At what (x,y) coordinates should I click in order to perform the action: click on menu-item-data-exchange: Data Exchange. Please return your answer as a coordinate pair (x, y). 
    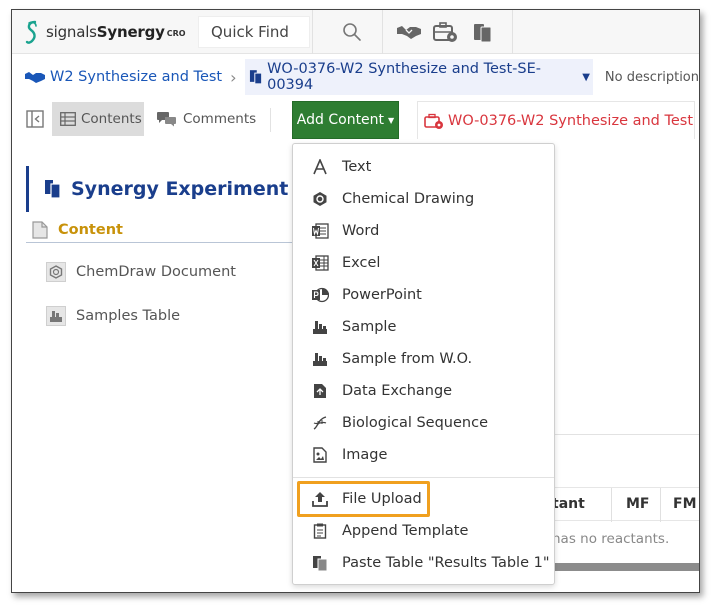
    Looking at the image, I should click on (423, 391).